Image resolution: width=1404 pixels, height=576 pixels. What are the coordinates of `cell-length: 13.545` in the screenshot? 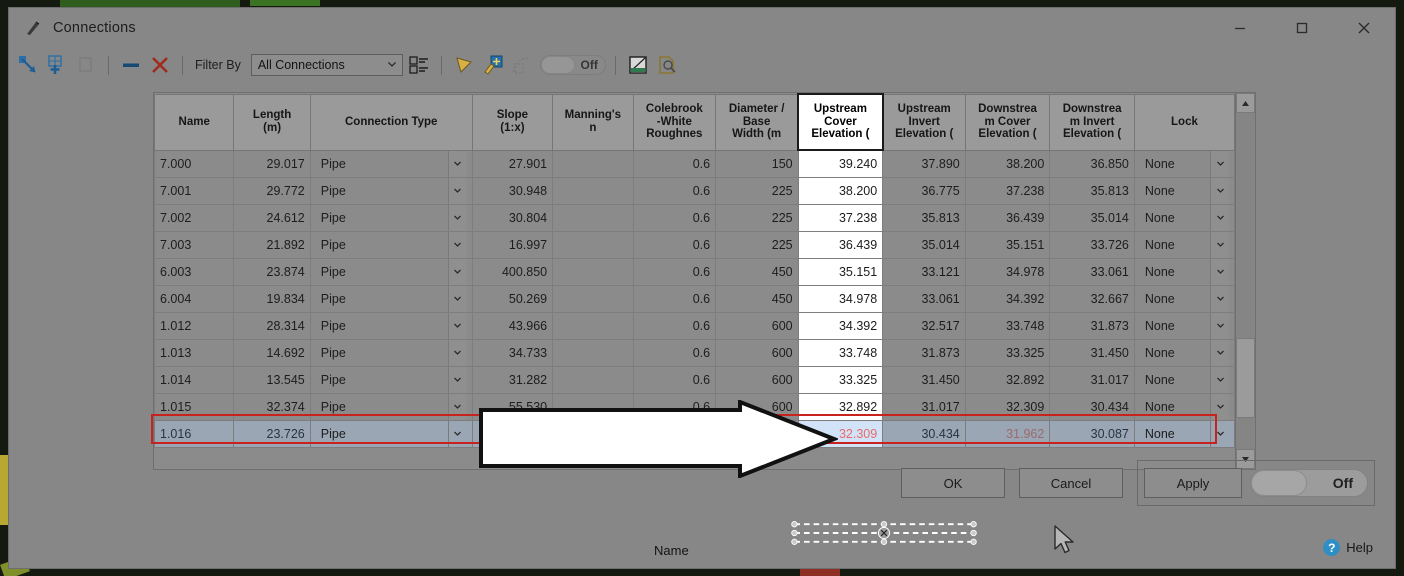 It's located at (272, 379).